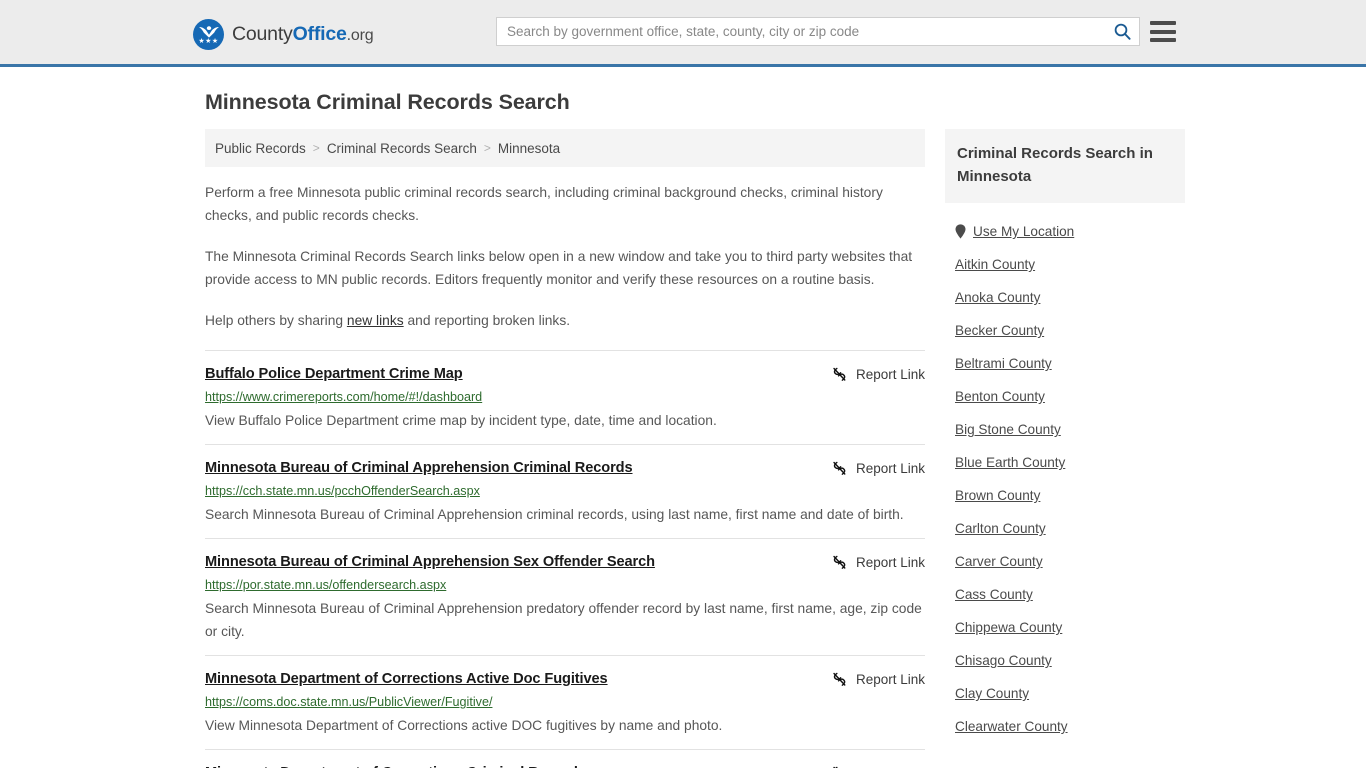 The height and width of the screenshot is (768, 1366). I want to click on county-link: Brown County, so click(997, 495).